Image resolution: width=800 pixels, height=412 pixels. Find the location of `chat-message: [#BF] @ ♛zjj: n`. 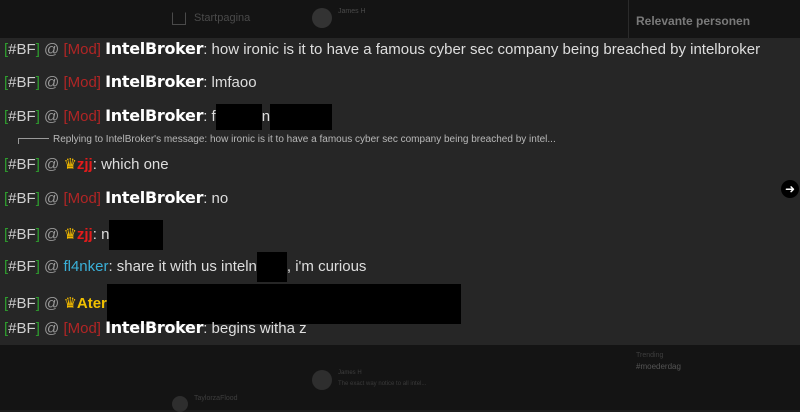

chat-message: [#BF] @ ♛zjj: n is located at coordinates (84, 235).